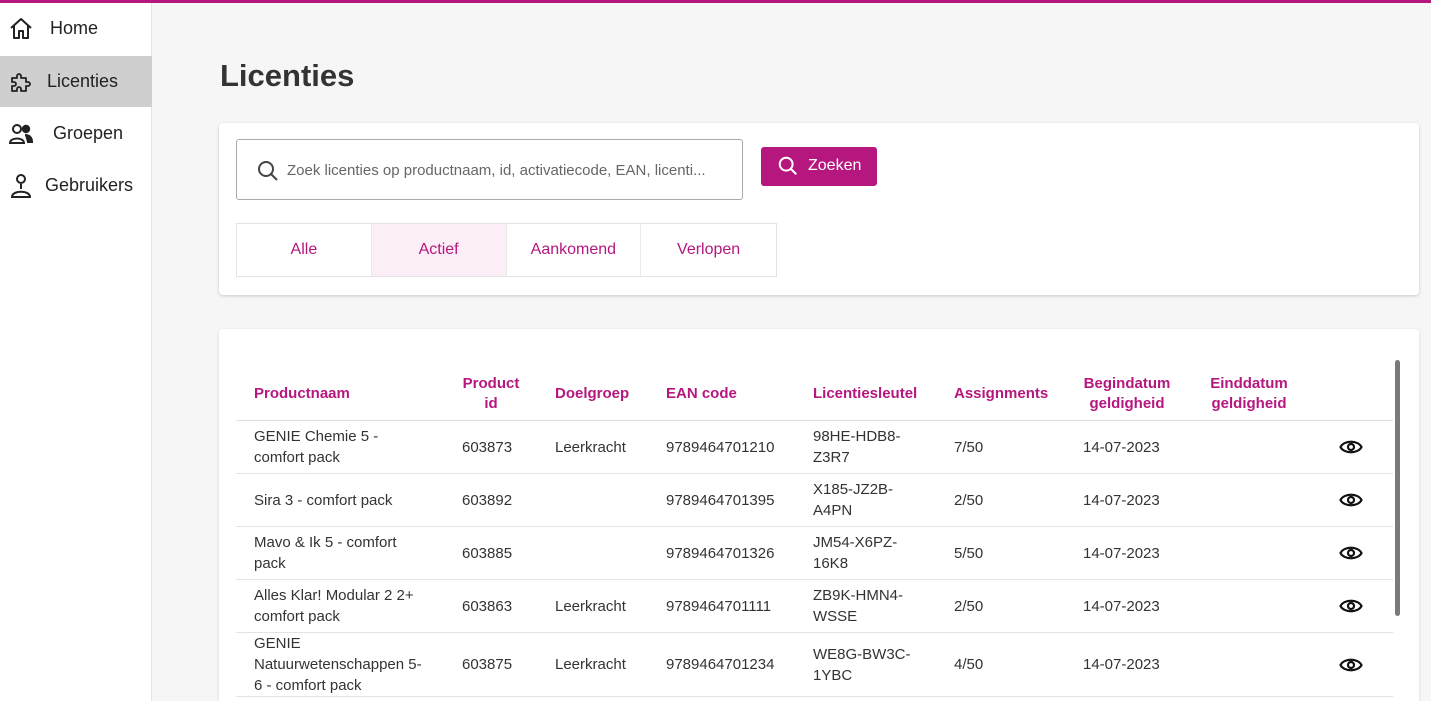 The height and width of the screenshot is (701, 1431). I want to click on search-button: Zoeken, so click(819, 166).